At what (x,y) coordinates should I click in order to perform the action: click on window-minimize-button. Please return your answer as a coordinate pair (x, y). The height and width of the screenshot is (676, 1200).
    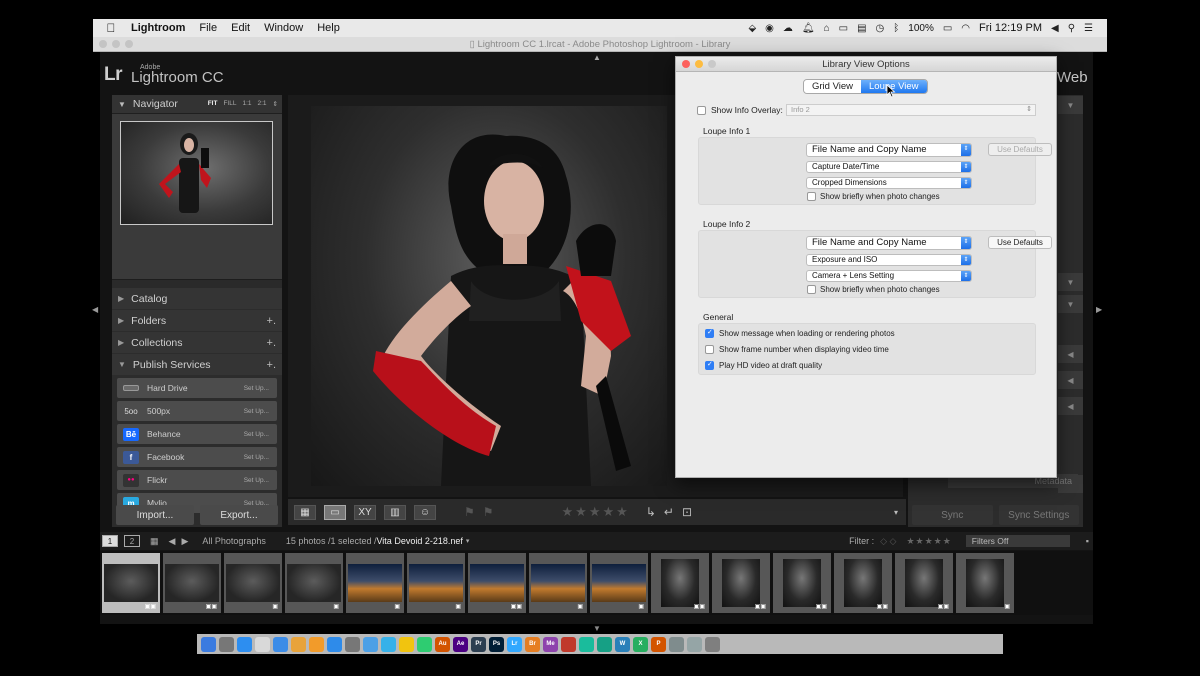
    Looking at the image, I should click on (116, 44).